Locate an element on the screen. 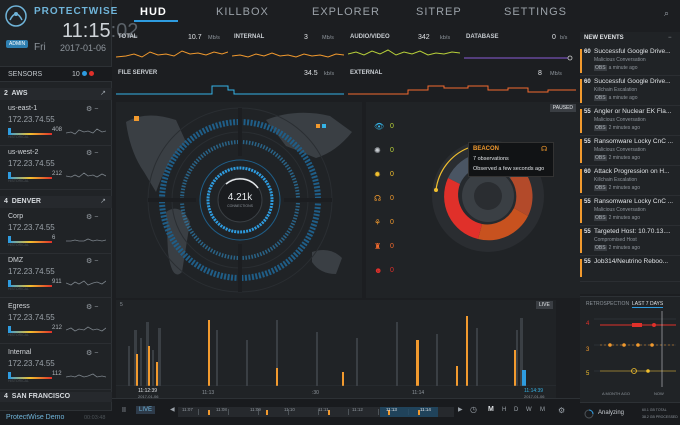 This screenshot has height=425, width=680. metric-database: DATABASE 0 b/s is located at coordinates (520, 47).